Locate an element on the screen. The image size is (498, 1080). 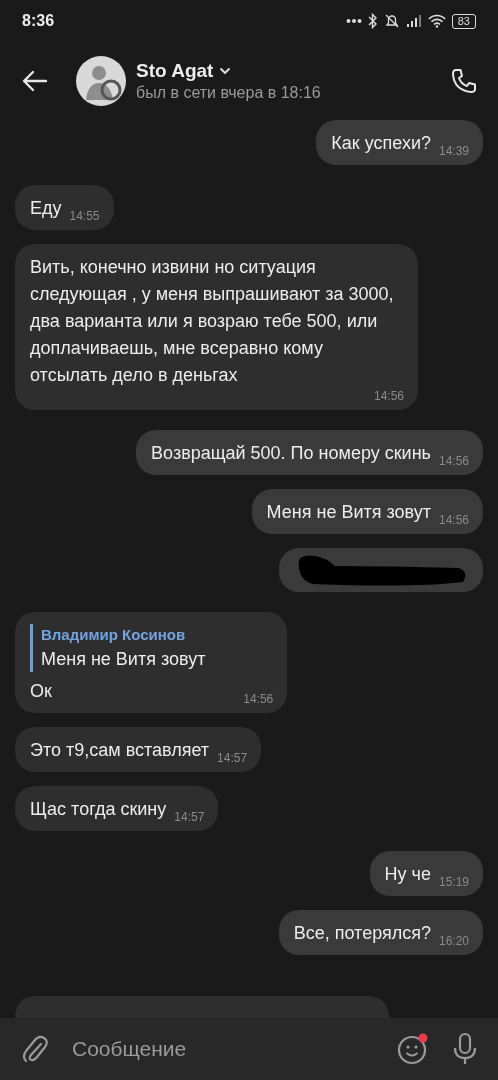
message-bubble: Возвращай 500. По номеру скинь 14:56 is located at coordinates (309, 452).